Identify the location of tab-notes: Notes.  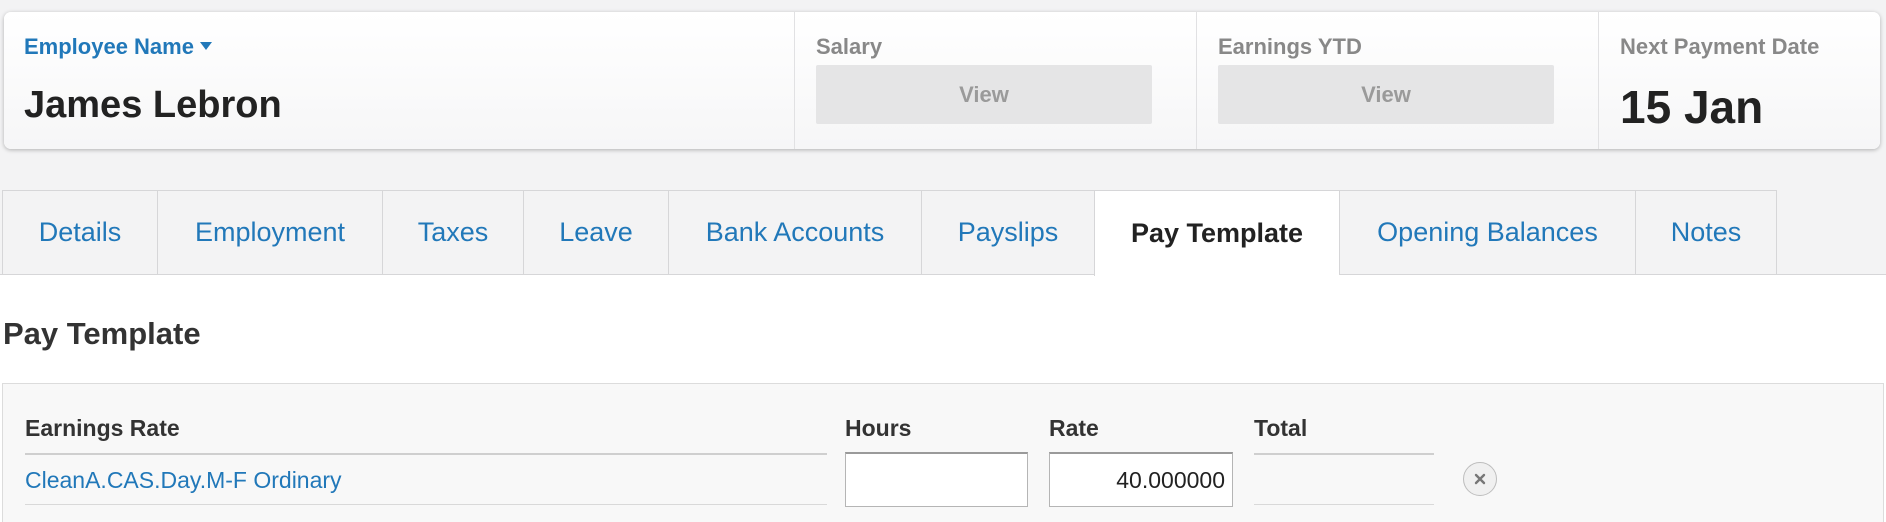
(1706, 232).